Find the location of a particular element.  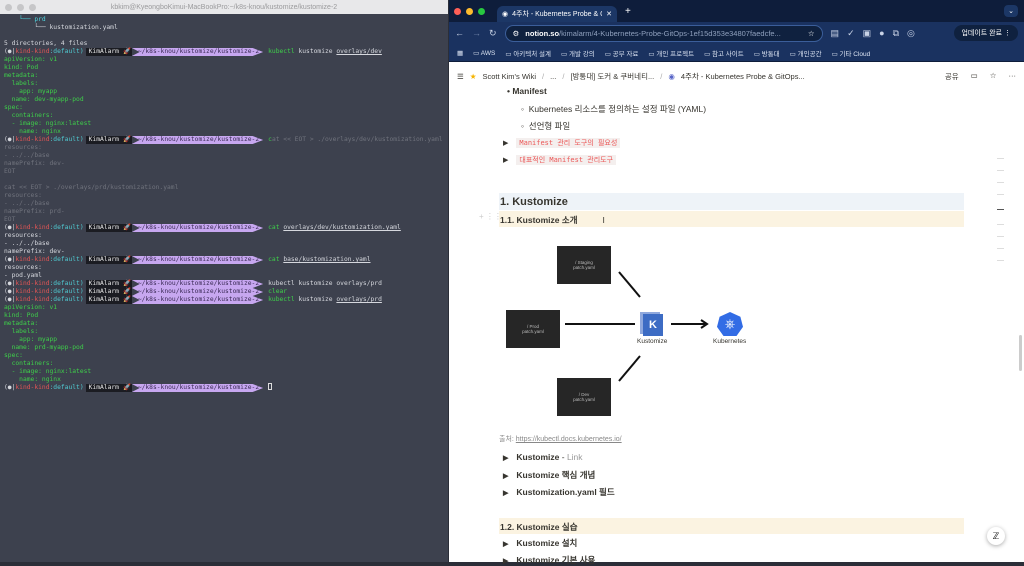

terminal-output-line: metadata: is located at coordinates (21, 75).